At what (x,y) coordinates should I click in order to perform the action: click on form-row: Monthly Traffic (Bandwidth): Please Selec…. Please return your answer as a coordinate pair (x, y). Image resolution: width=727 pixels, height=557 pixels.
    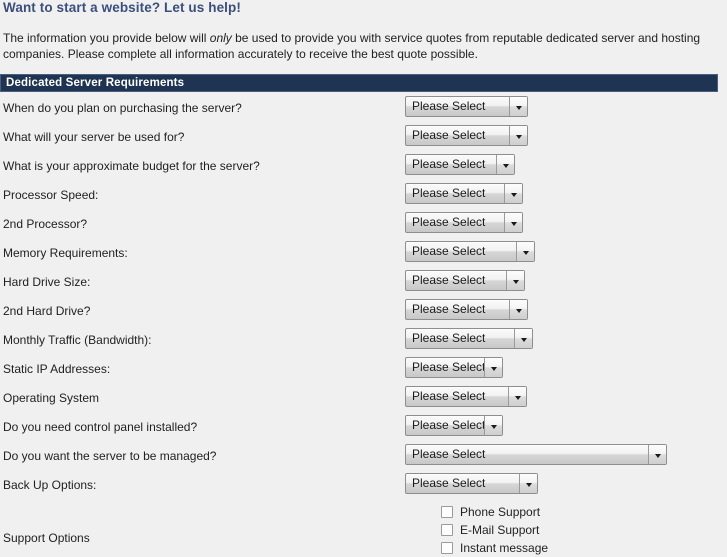
    Looking at the image, I should click on (363, 342).